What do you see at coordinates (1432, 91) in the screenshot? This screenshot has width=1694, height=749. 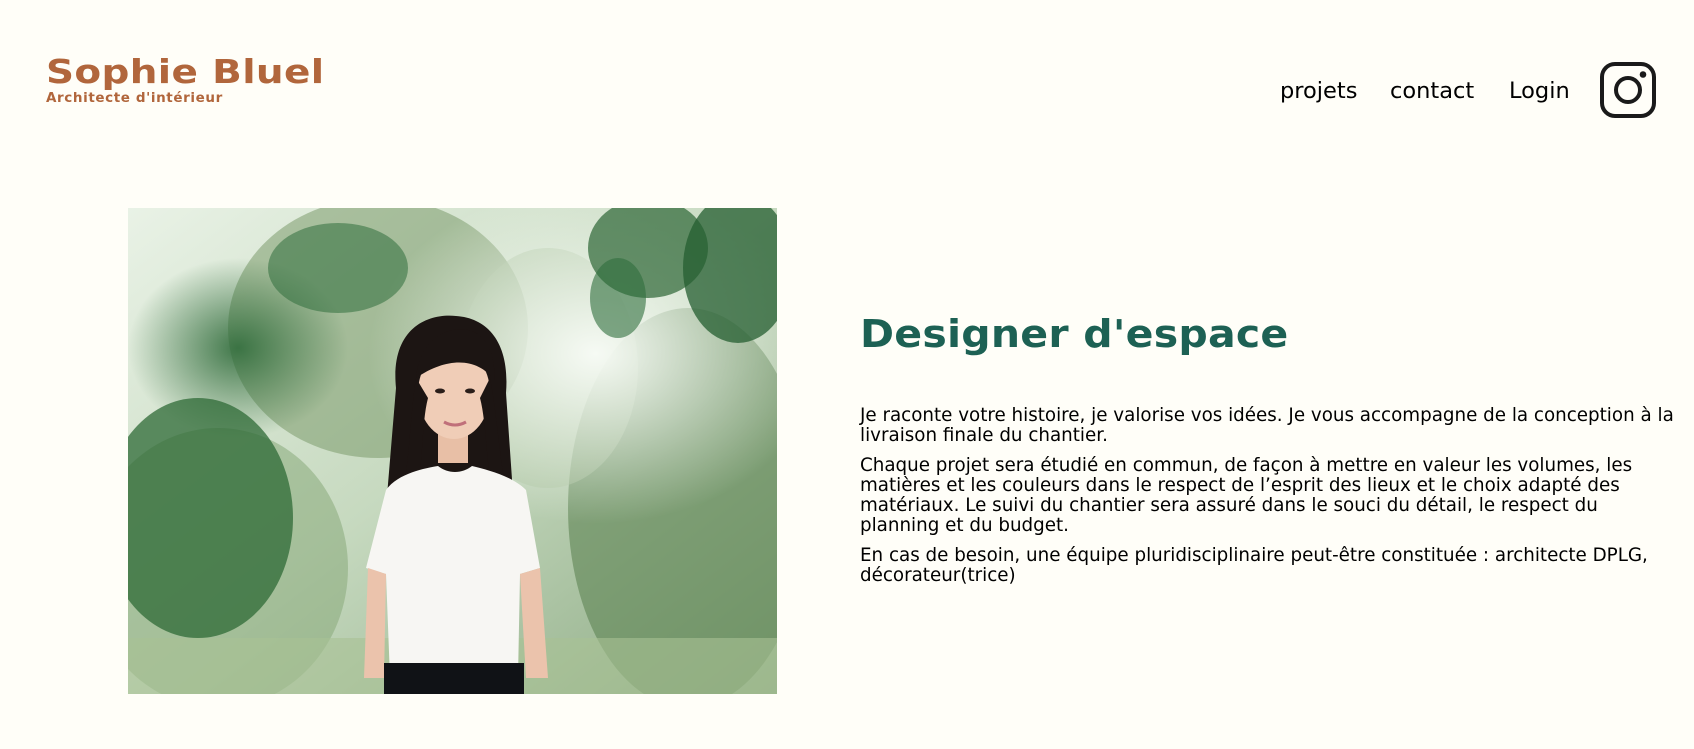 I see `nav-link-contact: contact` at bounding box center [1432, 91].